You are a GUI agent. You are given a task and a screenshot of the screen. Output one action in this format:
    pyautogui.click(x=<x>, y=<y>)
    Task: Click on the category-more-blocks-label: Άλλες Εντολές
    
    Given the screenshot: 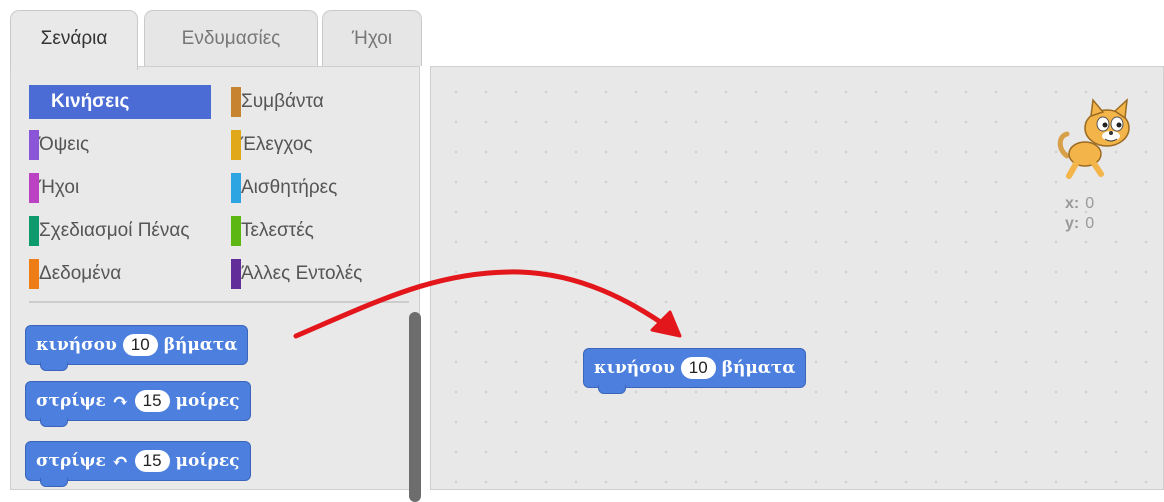 What is the action you would take?
    pyautogui.click(x=302, y=273)
    